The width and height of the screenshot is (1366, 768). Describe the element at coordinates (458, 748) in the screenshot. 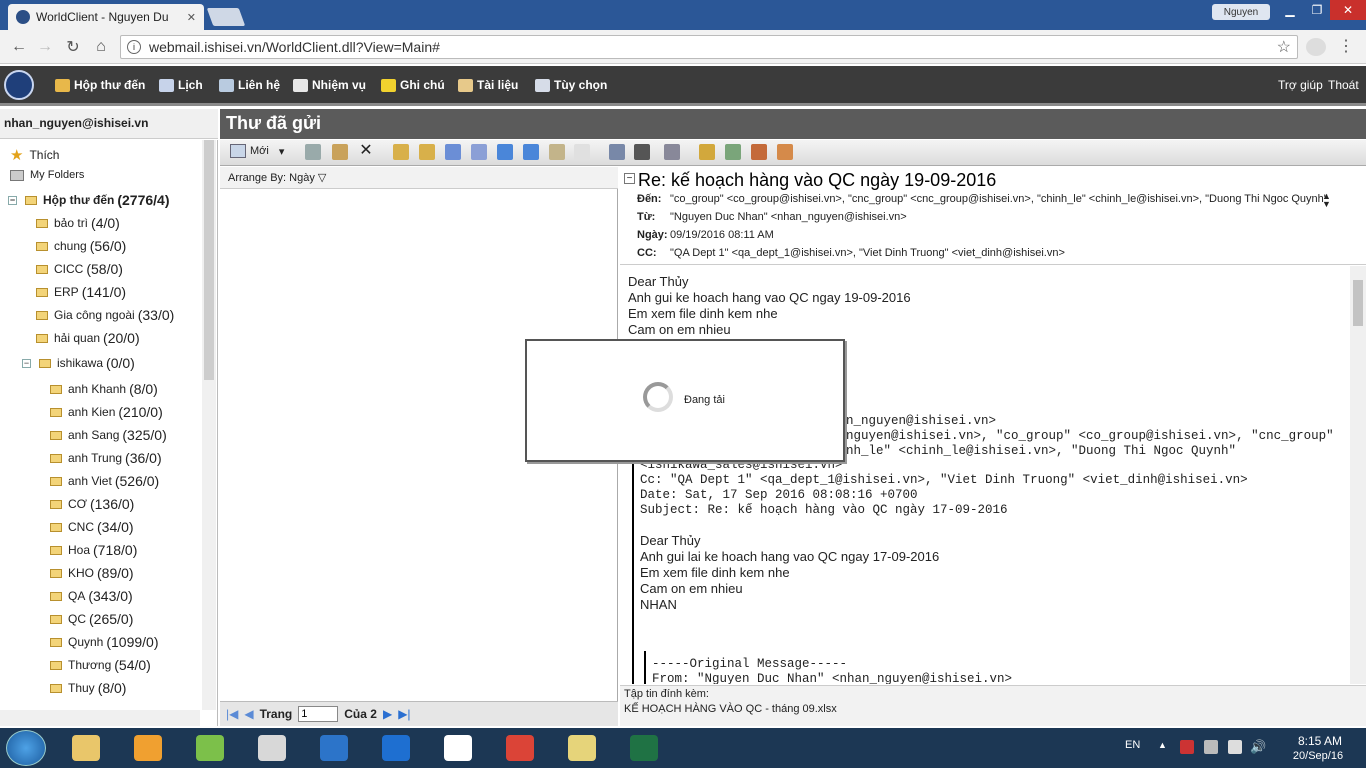

I see `taskbar-dropbox-icon` at that location.